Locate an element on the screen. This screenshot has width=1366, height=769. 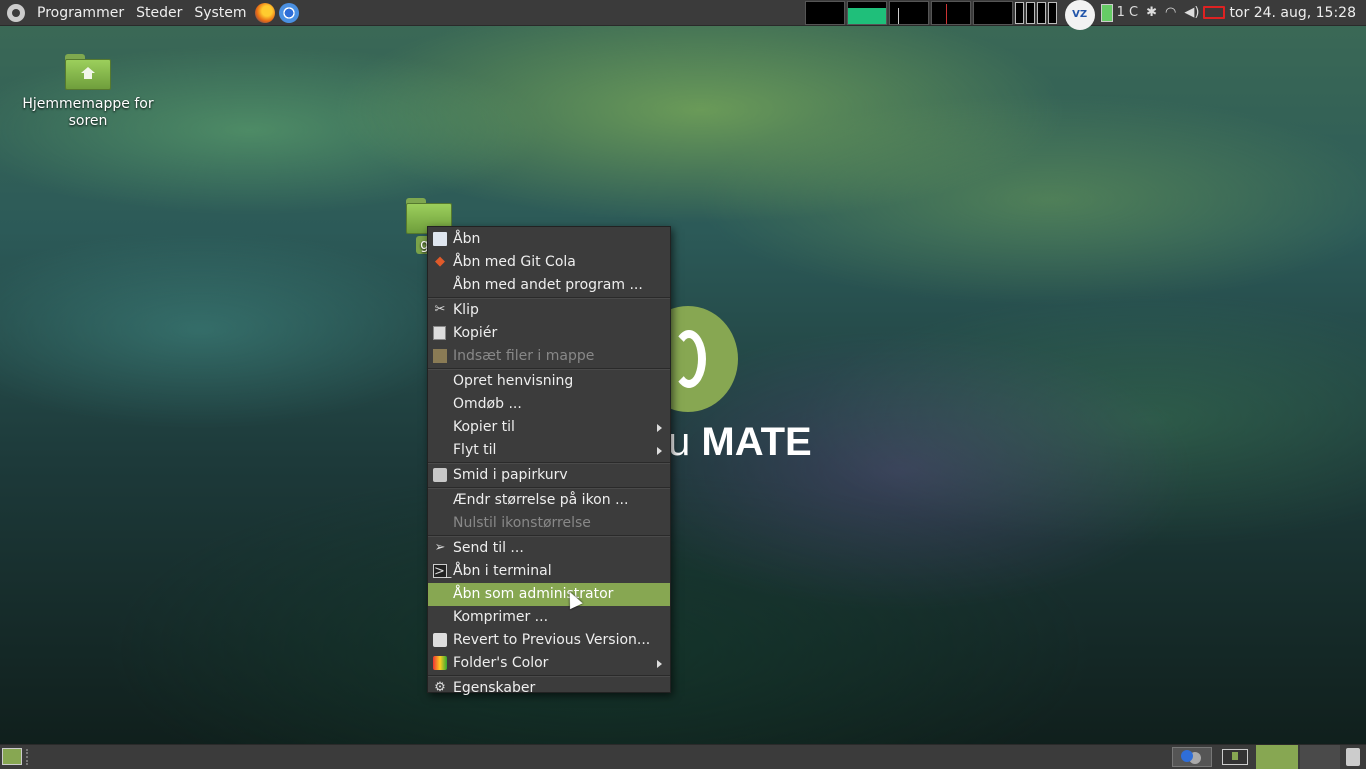
terminal-icon: >_ is located at coordinates (442, 571).